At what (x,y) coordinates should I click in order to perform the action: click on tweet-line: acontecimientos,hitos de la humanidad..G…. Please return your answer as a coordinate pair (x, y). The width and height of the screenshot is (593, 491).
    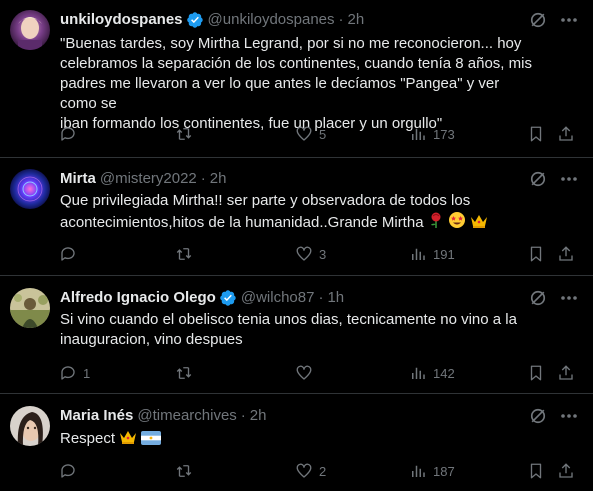
    Looking at the image, I should click on (242, 222).